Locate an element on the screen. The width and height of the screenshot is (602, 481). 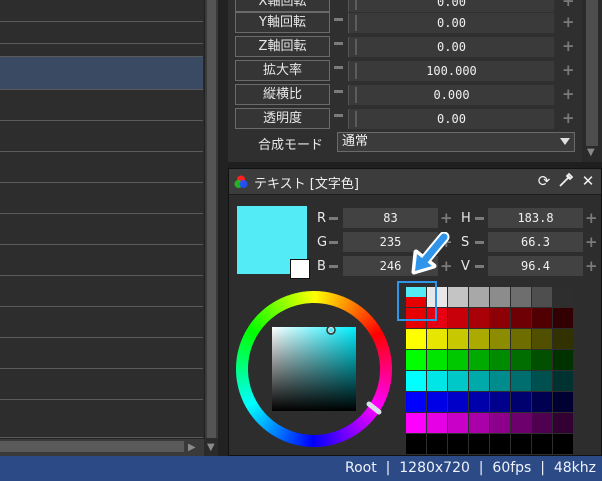
saturation-value-square is located at coordinates (314, 369).